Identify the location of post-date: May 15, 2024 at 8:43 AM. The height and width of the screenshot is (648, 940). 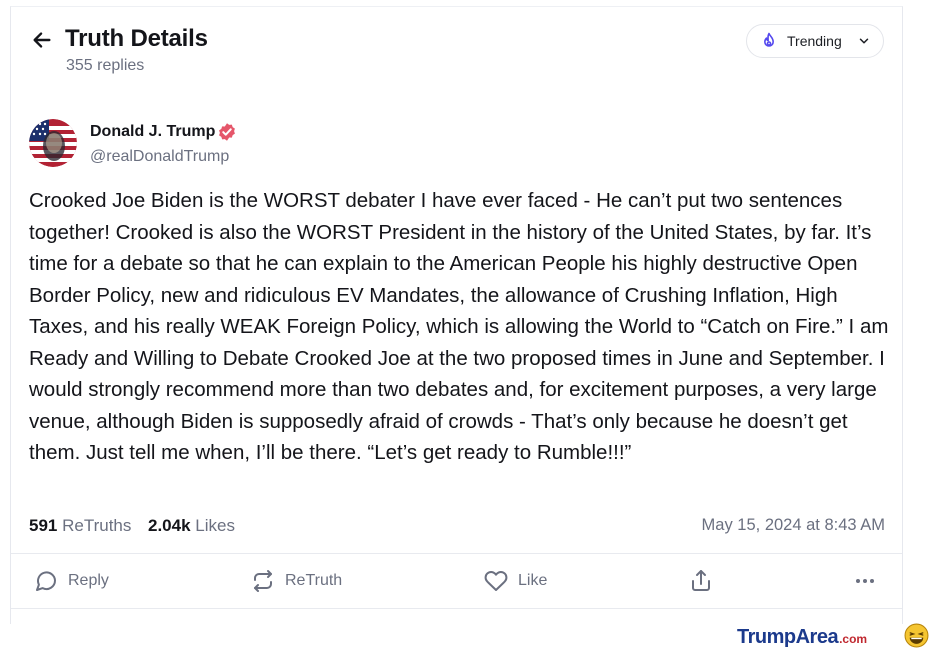
(793, 525).